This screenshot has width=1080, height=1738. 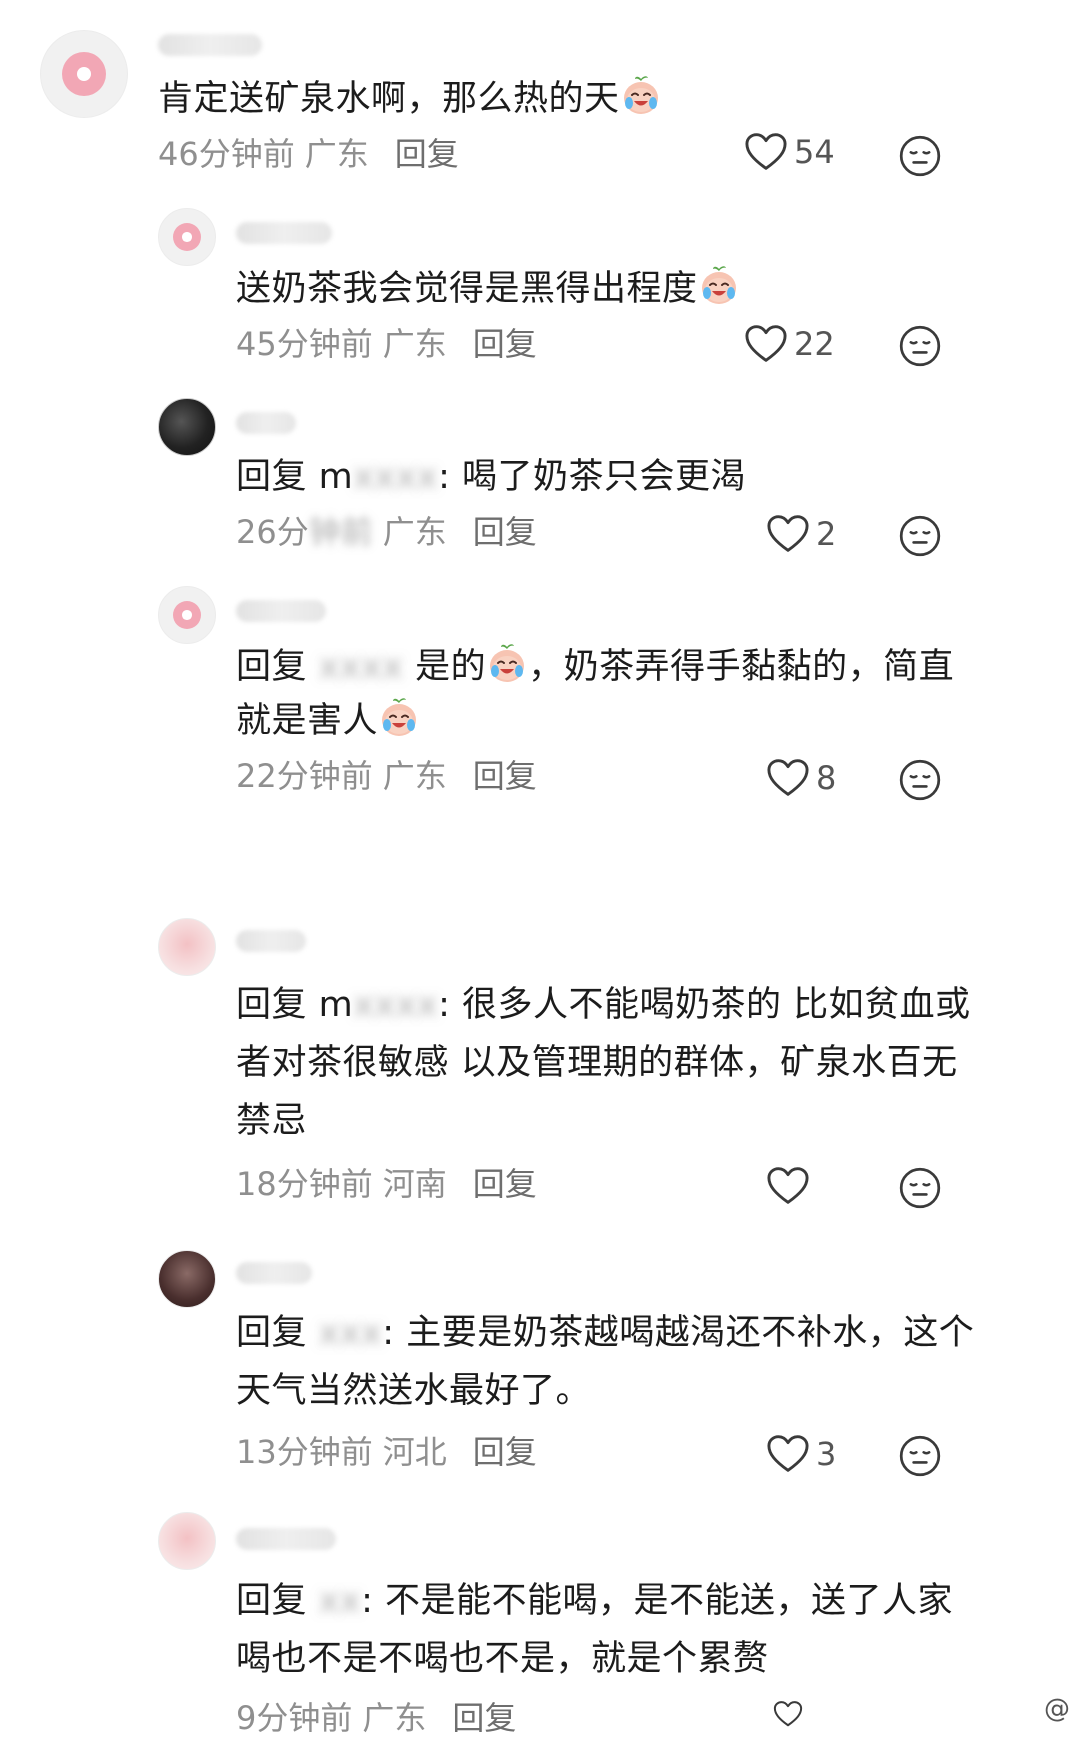 What do you see at coordinates (1057, 1709) in the screenshot?
I see `watermark: @` at bounding box center [1057, 1709].